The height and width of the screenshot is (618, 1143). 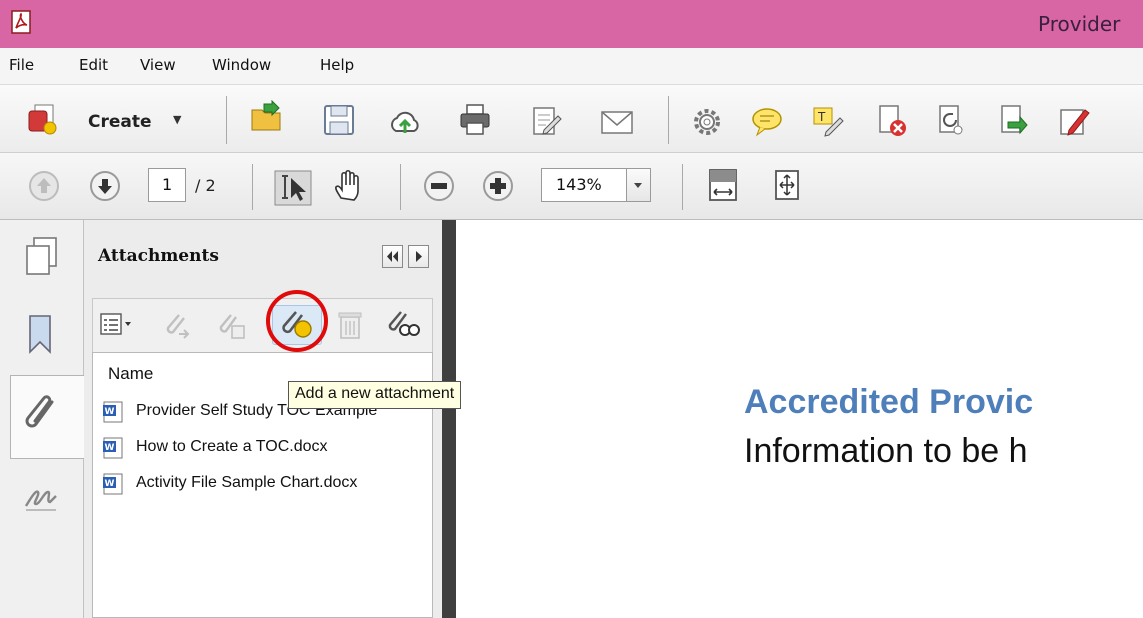 What do you see at coordinates (21, 65) in the screenshot?
I see `menu-file: File` at bounding box center [21, 65].